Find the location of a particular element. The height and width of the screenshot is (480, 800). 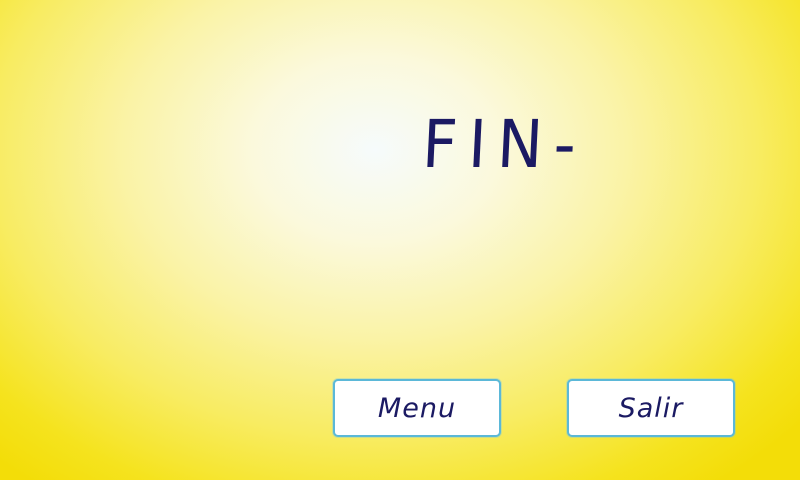

exit-button-label: Salir is located at coordinates (651, 408).